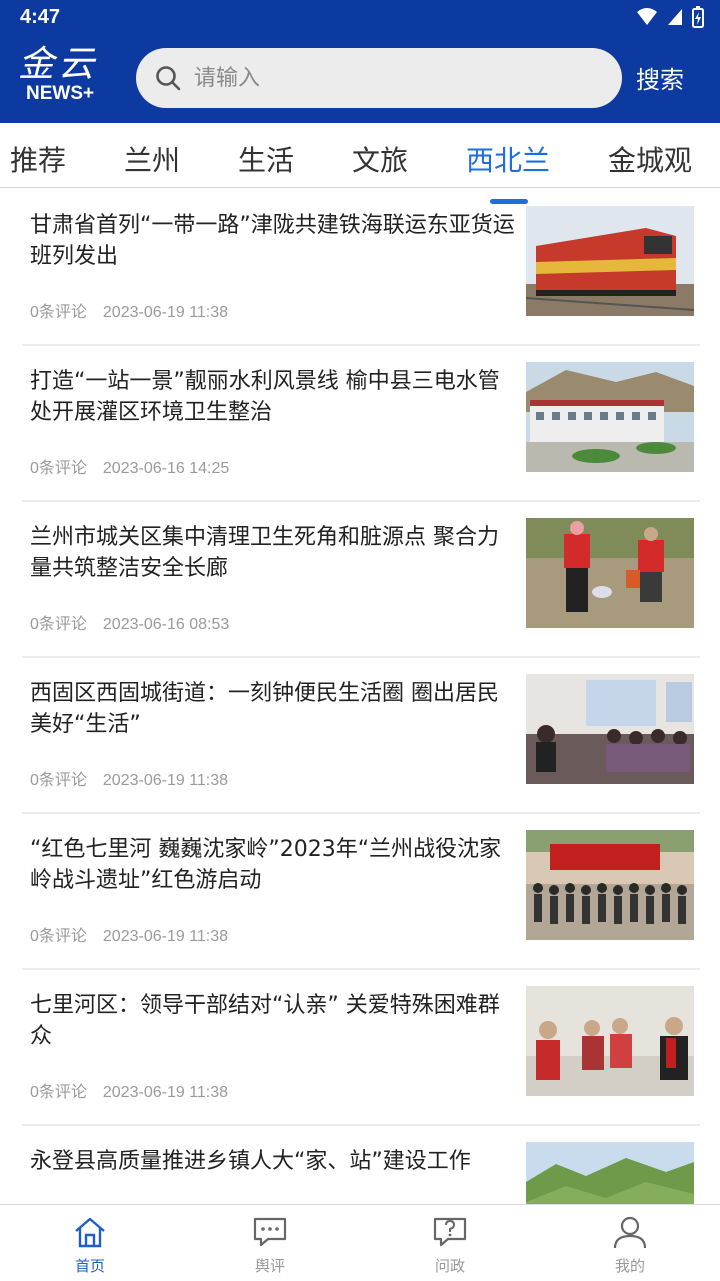  Describe the element at coordinates (630, 1232) in the screenshot. I see `user-icon` at that location.